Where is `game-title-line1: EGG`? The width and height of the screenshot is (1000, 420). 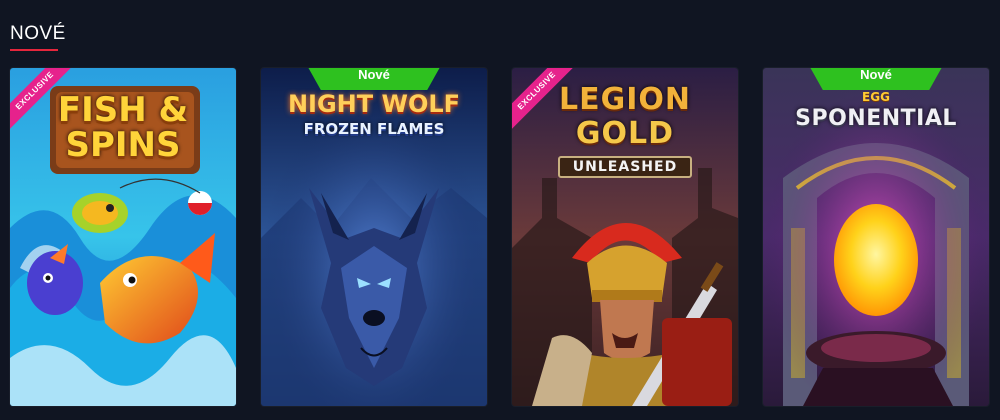 game-title-line1: EGG is located at coordinates (876, 97).